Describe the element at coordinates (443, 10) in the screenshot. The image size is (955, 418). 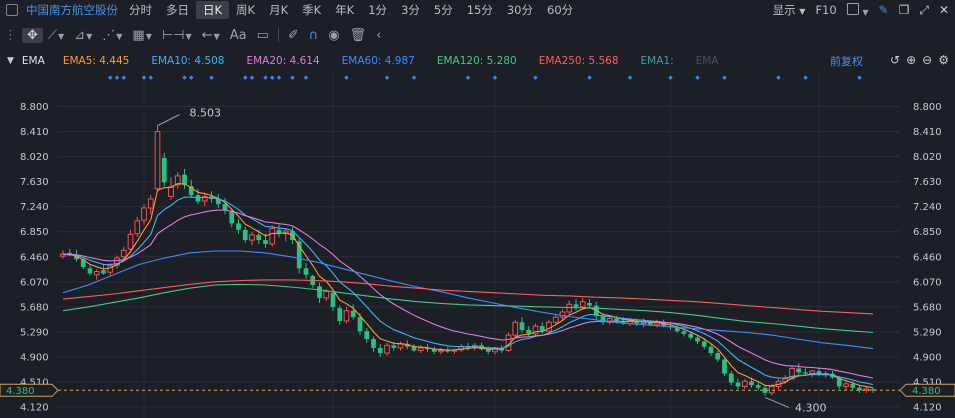
I see `period-5min: 5分` at that location.